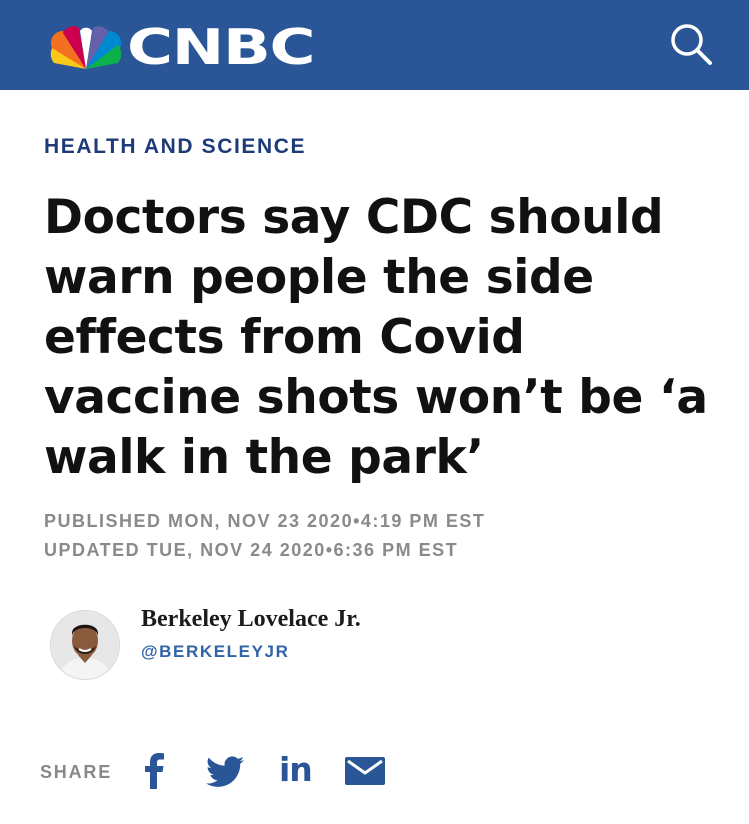 The width and height of the screenshot is (749, 824). I want to click on share-label: SHARE, so click(76, 772).